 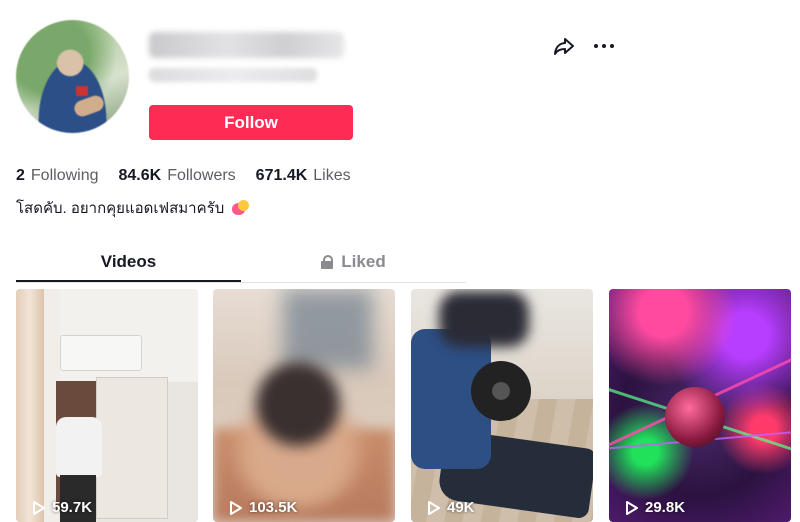 What do you see at coordinates (72, 507) in the screenshot?
I see `view-count-text: 59.7K` at bounding box center [72, 507].